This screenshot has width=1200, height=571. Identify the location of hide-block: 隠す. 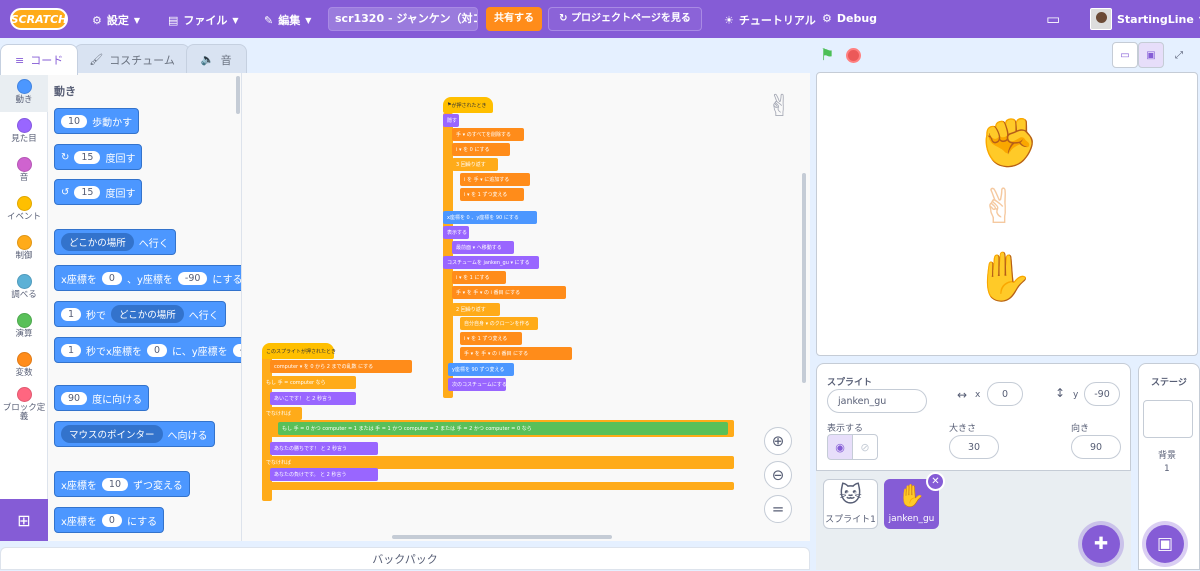
(451, 120).